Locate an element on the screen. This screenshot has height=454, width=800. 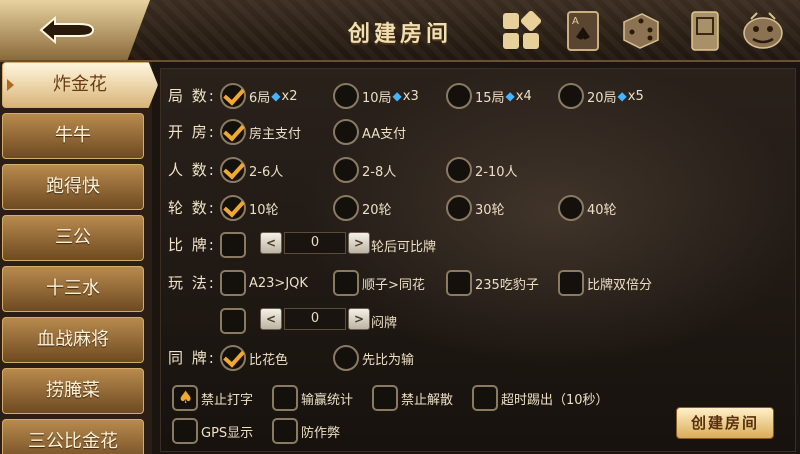
players-option-2-10: 2-10人 is located at coordinates (482, 170).